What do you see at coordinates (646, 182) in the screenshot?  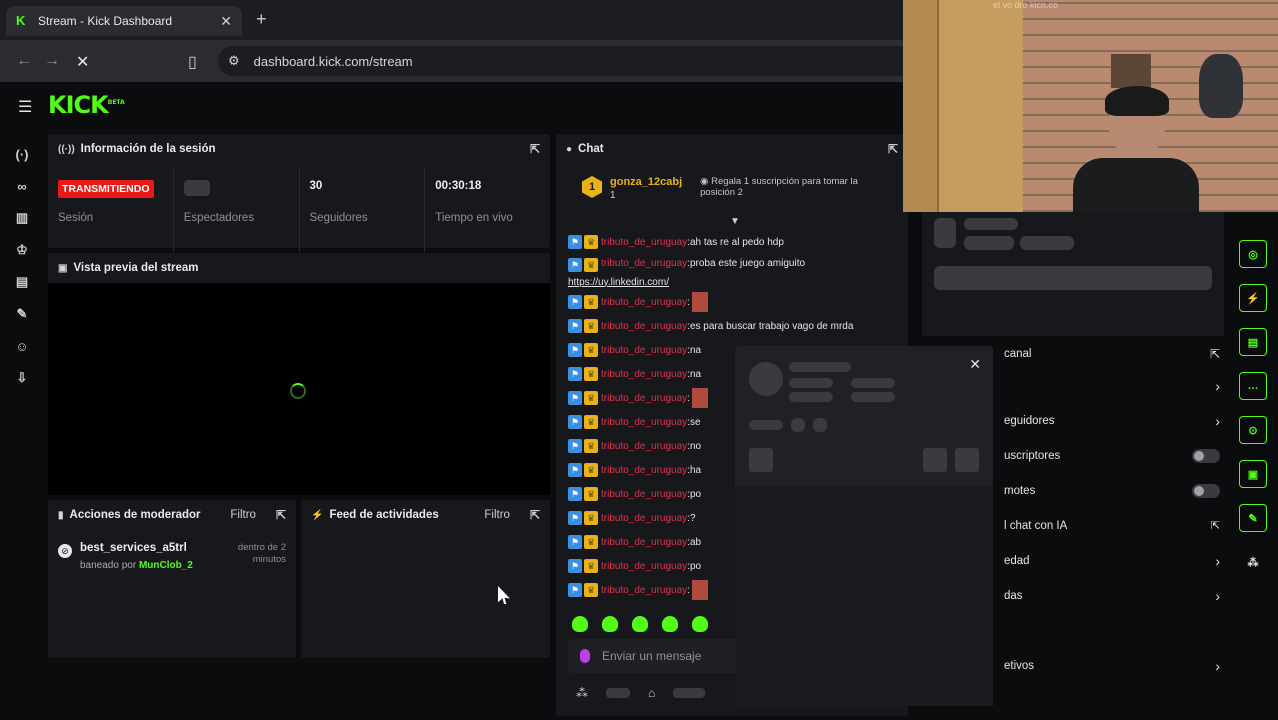 I see `pinned-username: gonza_12cabj` at bounding box center [646, 182].